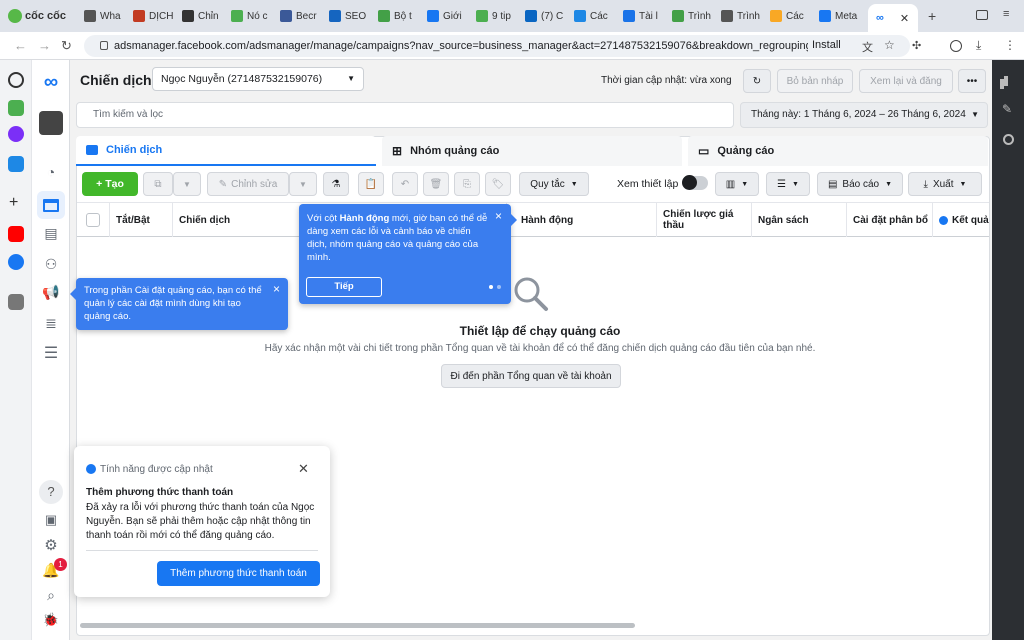 This screenshot has height=640, width=1024. What do you see at coordinates (158, 184) in the screenshot?
I see `duplicate-button: ⧉` at bounding box center [158, 184].